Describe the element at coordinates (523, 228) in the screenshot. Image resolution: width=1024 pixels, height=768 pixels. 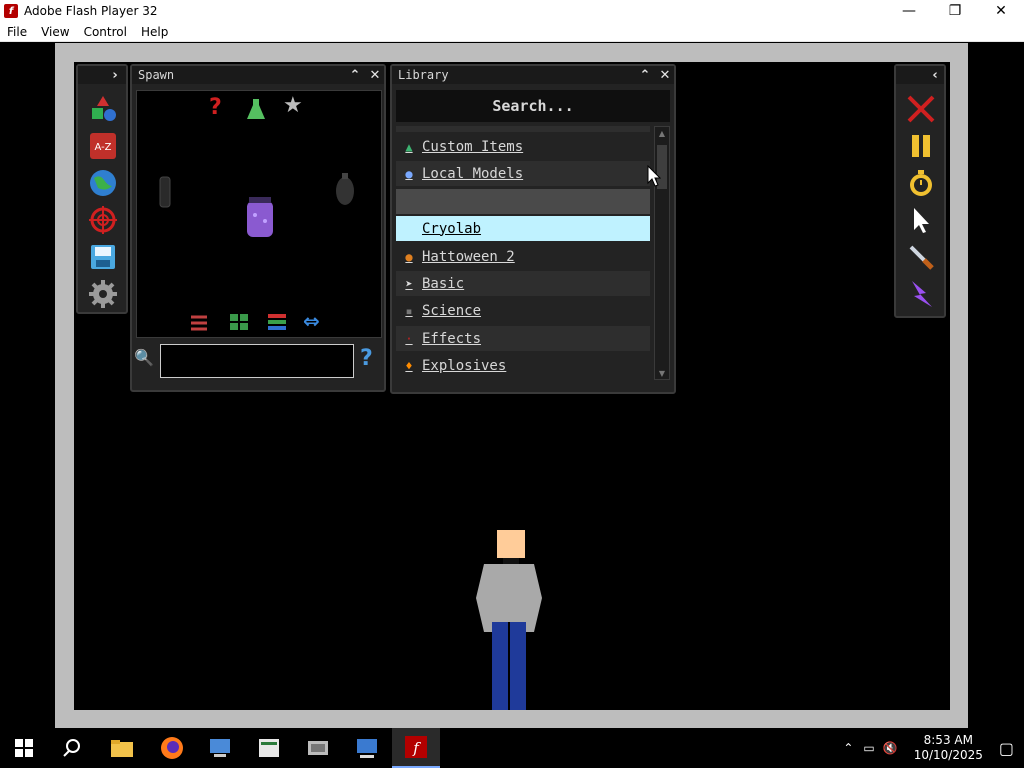
I see `list-item-cryolab: Cryolab` at that location.